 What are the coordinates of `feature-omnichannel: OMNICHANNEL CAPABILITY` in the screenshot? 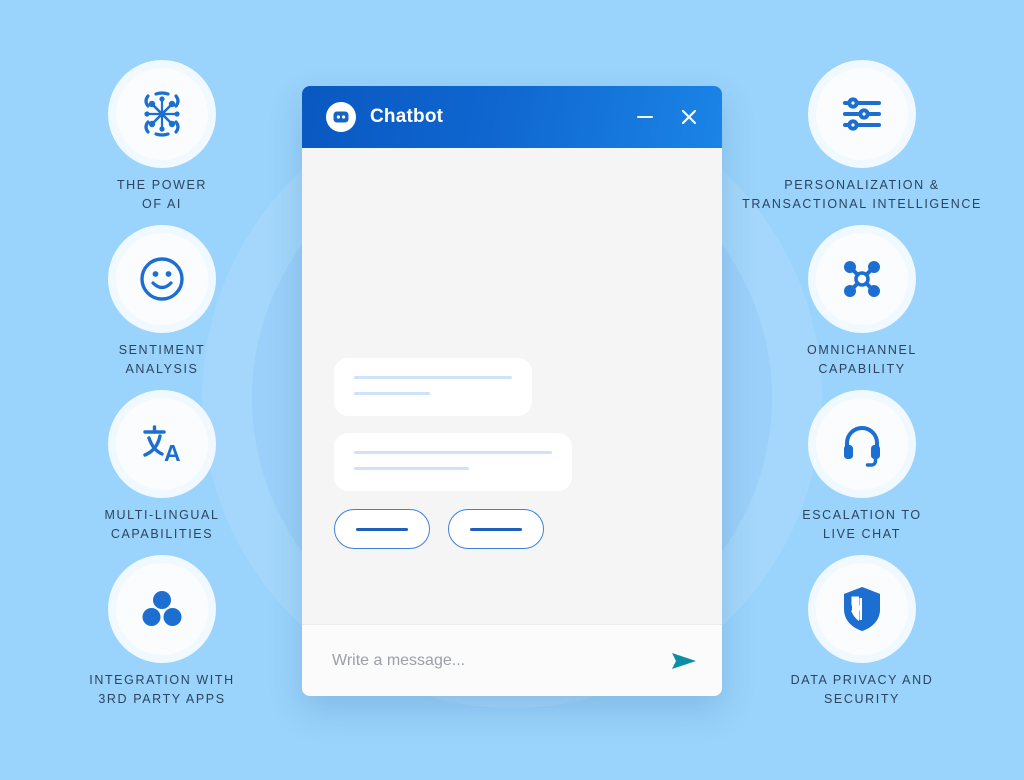 It's located at (862, 306).